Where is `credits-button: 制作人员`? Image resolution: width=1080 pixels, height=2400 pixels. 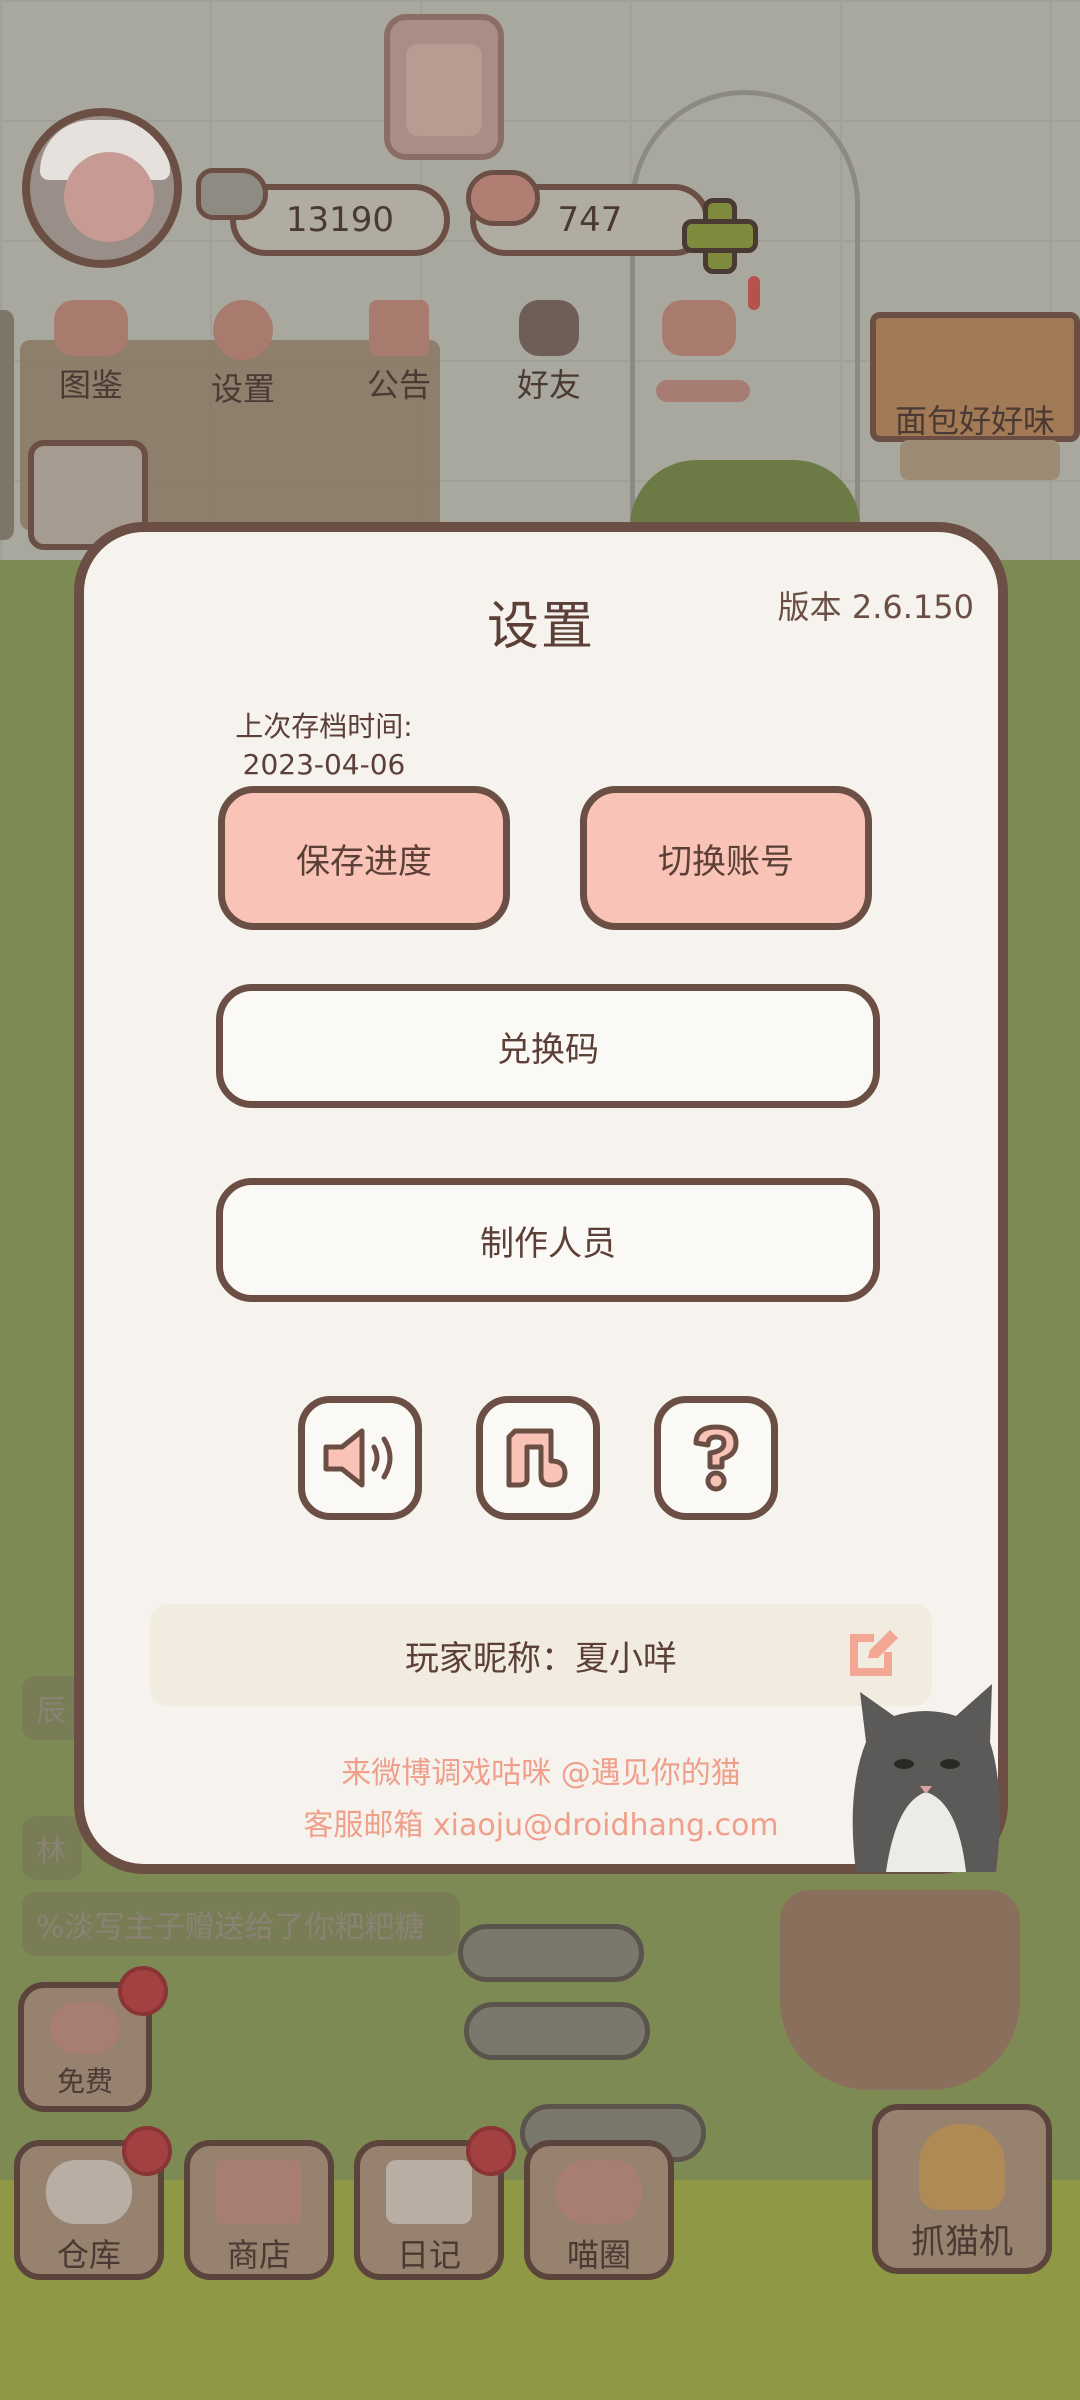
credits-button: 制作人员 is located at coordinates (548, 1240).